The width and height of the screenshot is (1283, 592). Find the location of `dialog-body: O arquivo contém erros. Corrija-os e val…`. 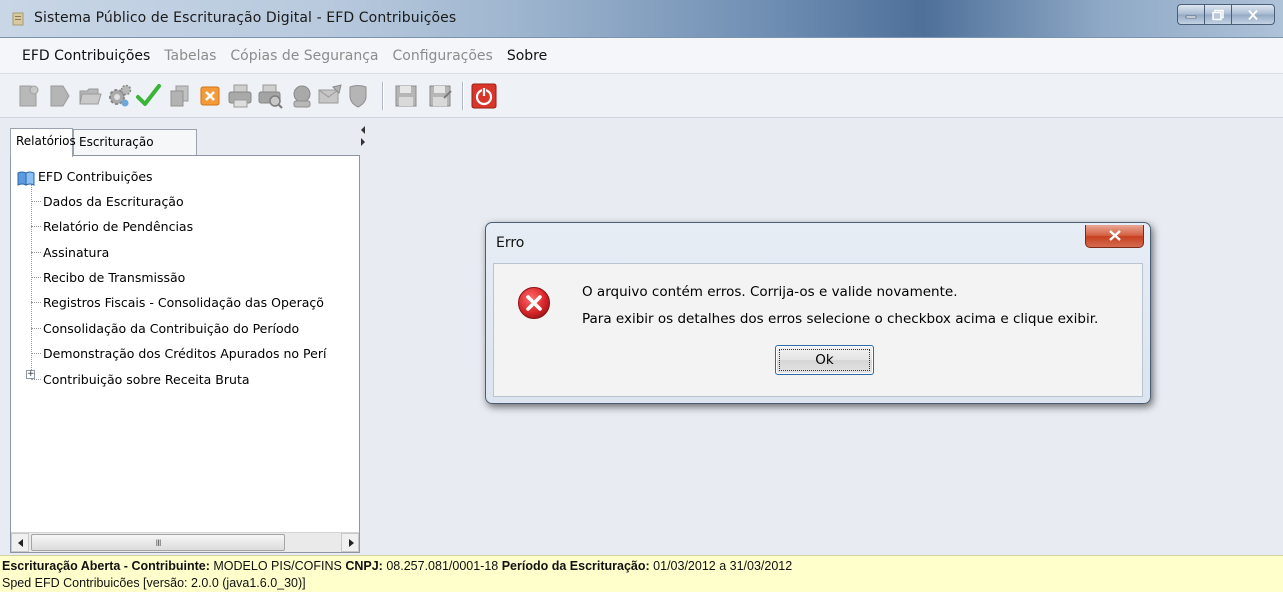

dialog-body: O arquivo contém erros. Corrija-os e val… is located at coordinates (818, 330).